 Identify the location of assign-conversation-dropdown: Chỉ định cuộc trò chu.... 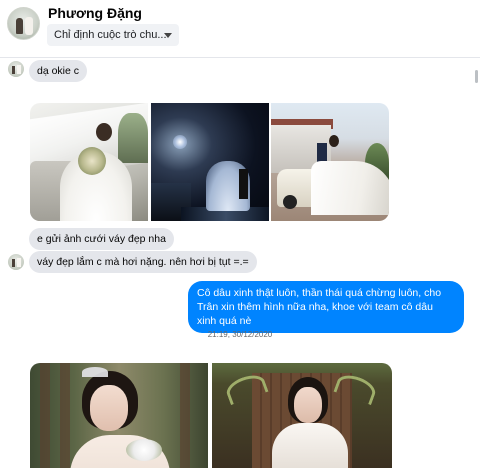
(113, 35).